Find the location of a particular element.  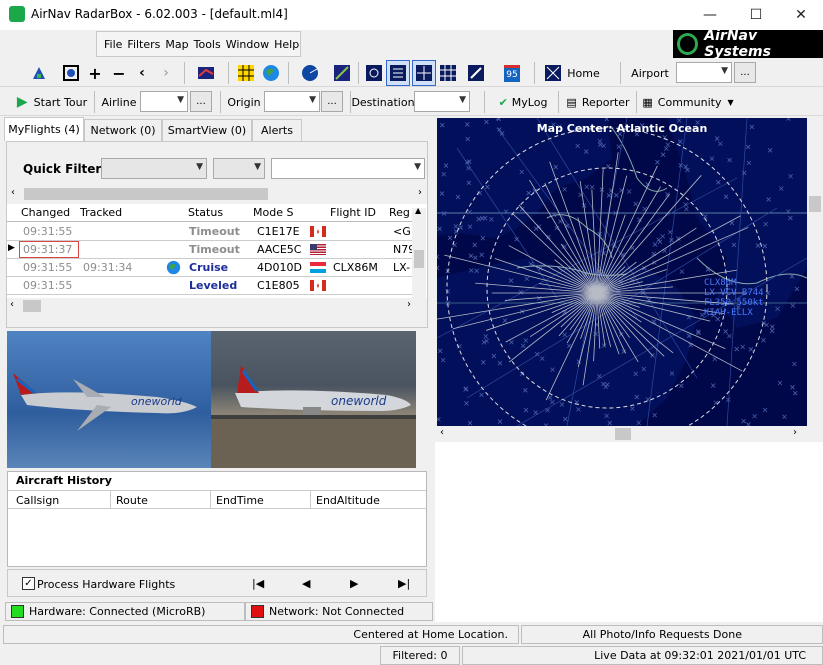

last-frame-button: ▶| is located at coordinates (404, 583).